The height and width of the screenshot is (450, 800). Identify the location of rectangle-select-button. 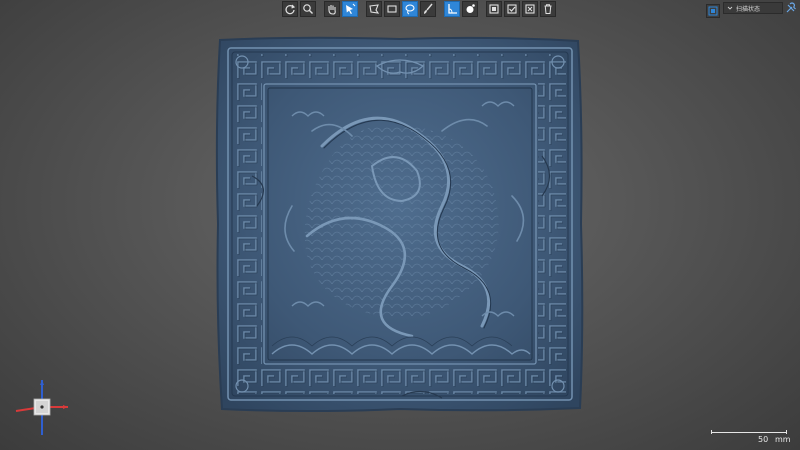
(392, 9).